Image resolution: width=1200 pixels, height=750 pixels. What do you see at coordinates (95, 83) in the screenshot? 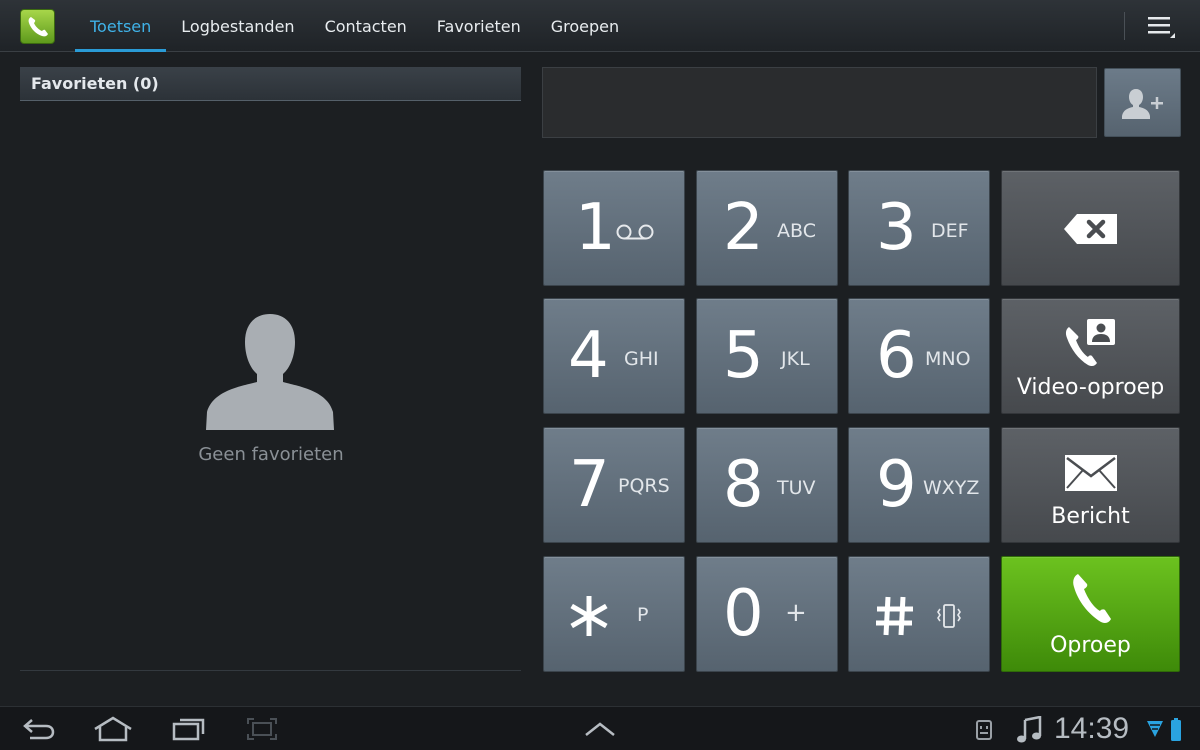
I see `favorites-header-label: Favorieten (0)` at bounding box center [95, 83].